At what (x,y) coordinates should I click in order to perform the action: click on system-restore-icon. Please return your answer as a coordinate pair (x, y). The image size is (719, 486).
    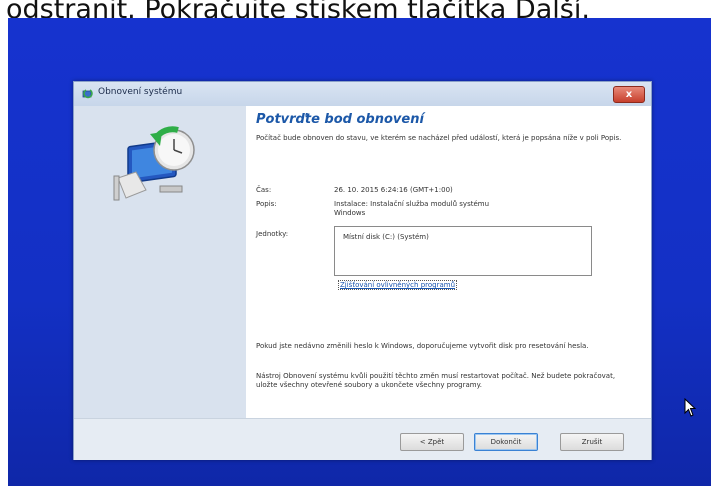
    Looking at the image, I should click on (87, 94).